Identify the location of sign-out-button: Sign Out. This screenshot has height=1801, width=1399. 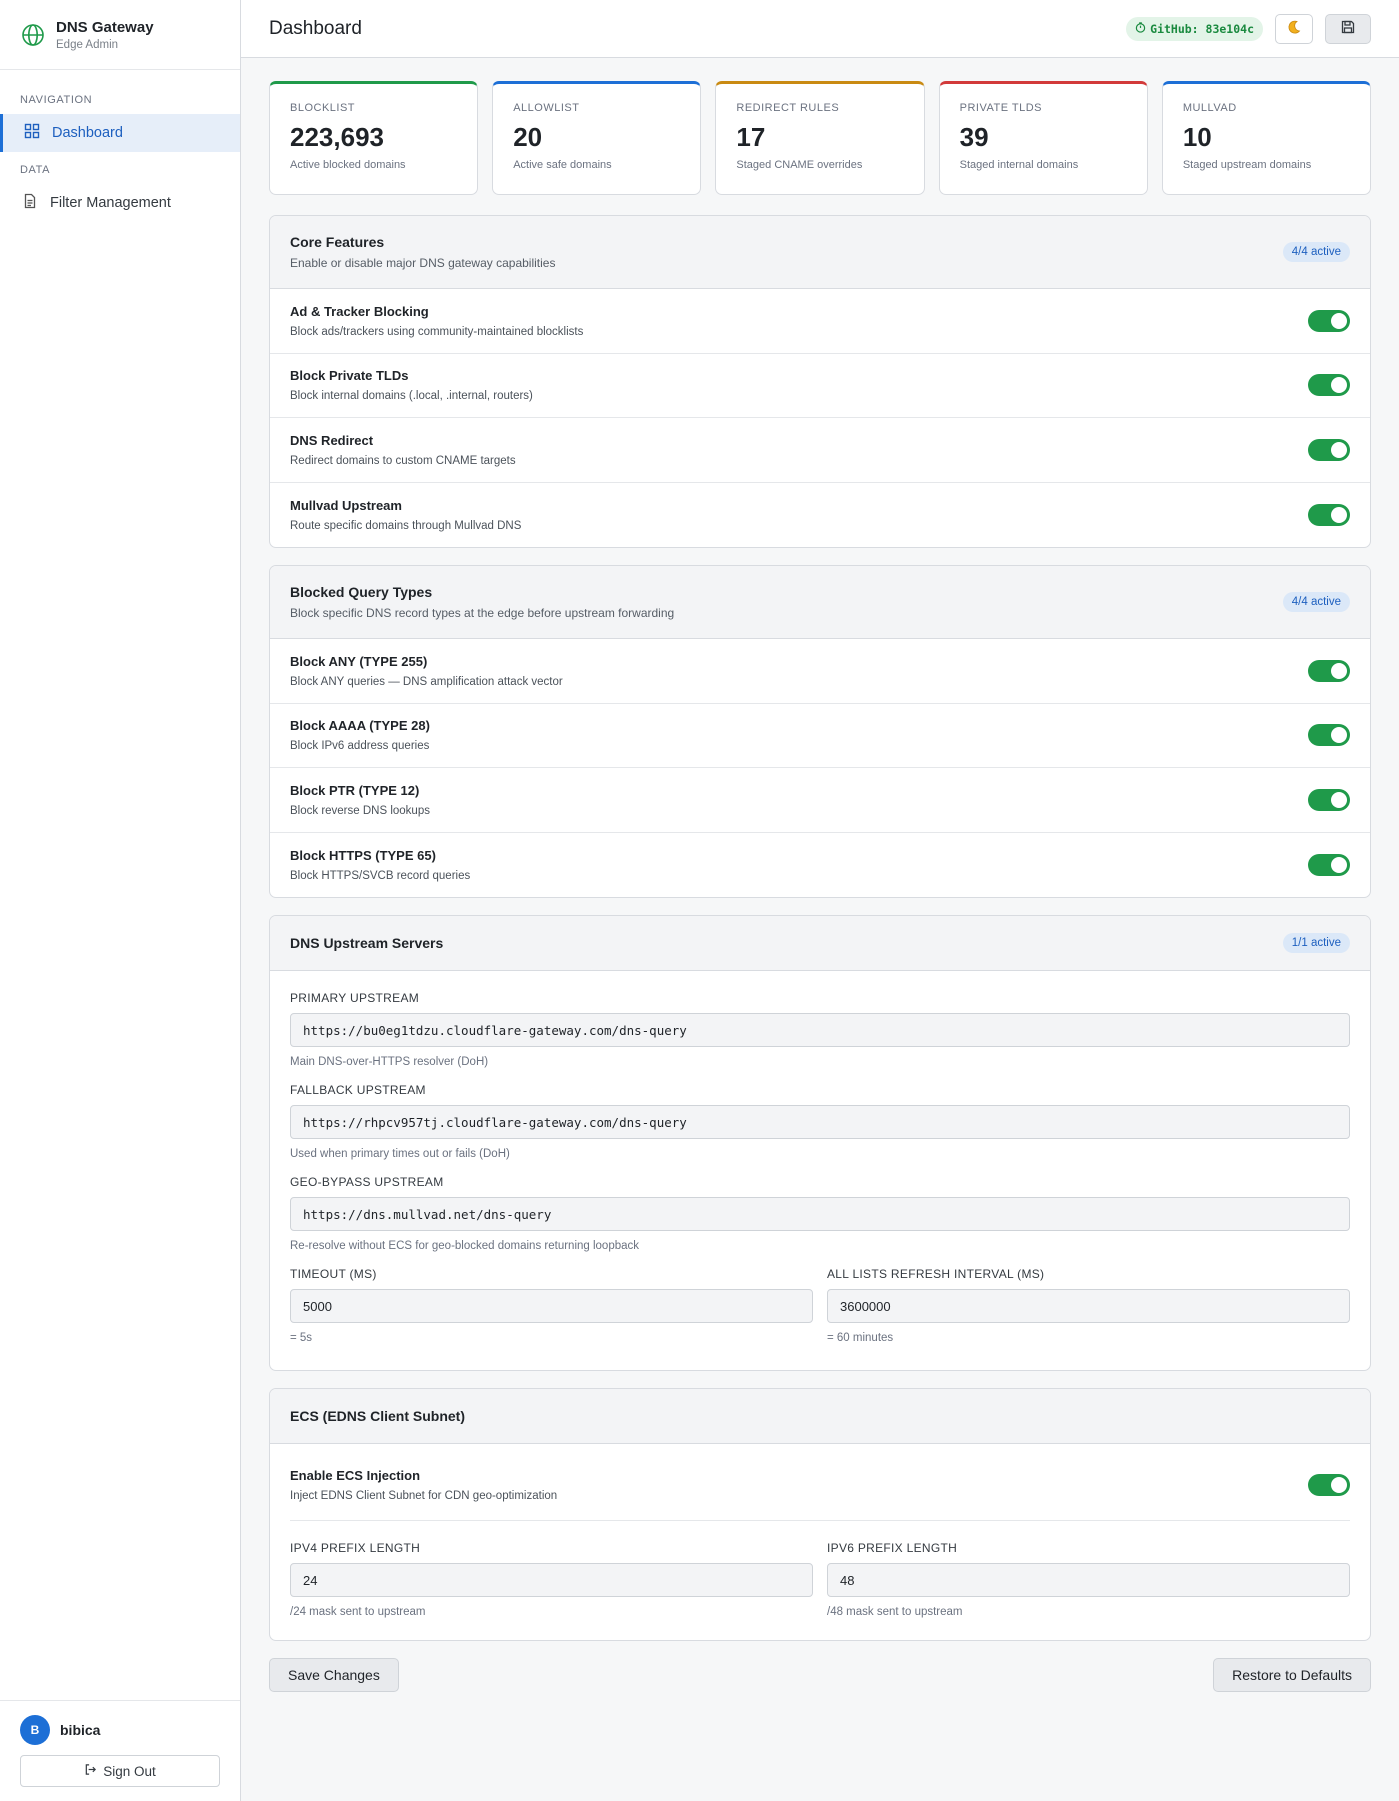
(120, 1771).